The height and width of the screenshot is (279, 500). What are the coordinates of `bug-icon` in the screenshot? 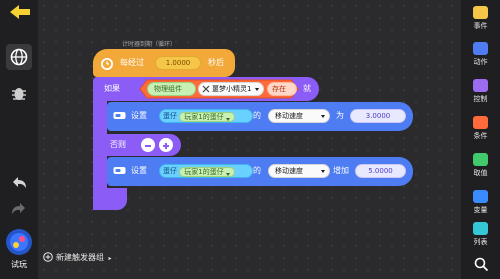 It's located at (19, 94).